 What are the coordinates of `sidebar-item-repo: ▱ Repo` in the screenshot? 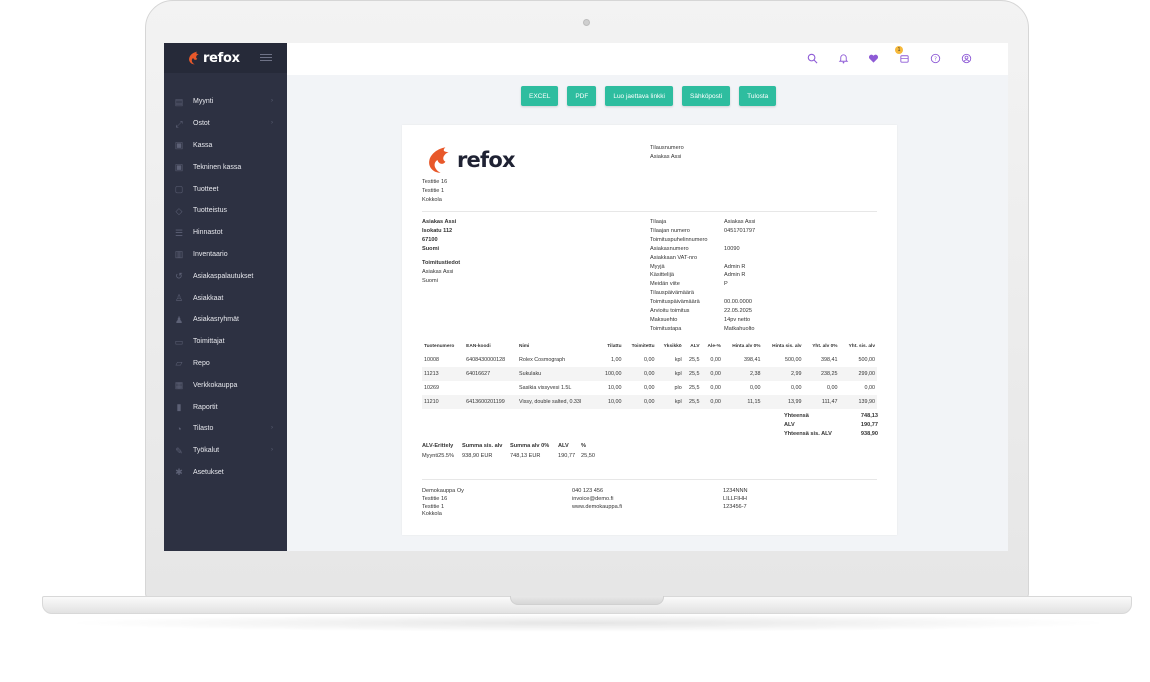 It's located at (225, 364).